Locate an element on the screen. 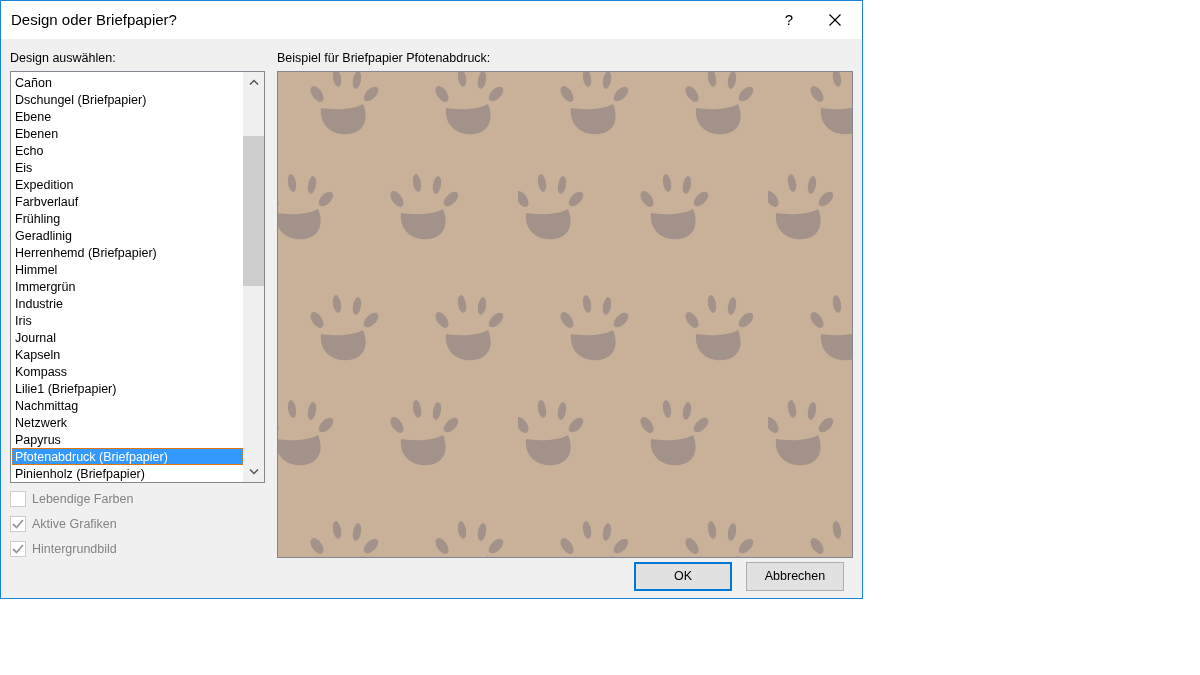  list-item: Kompass is located at coordinates (127, 371).